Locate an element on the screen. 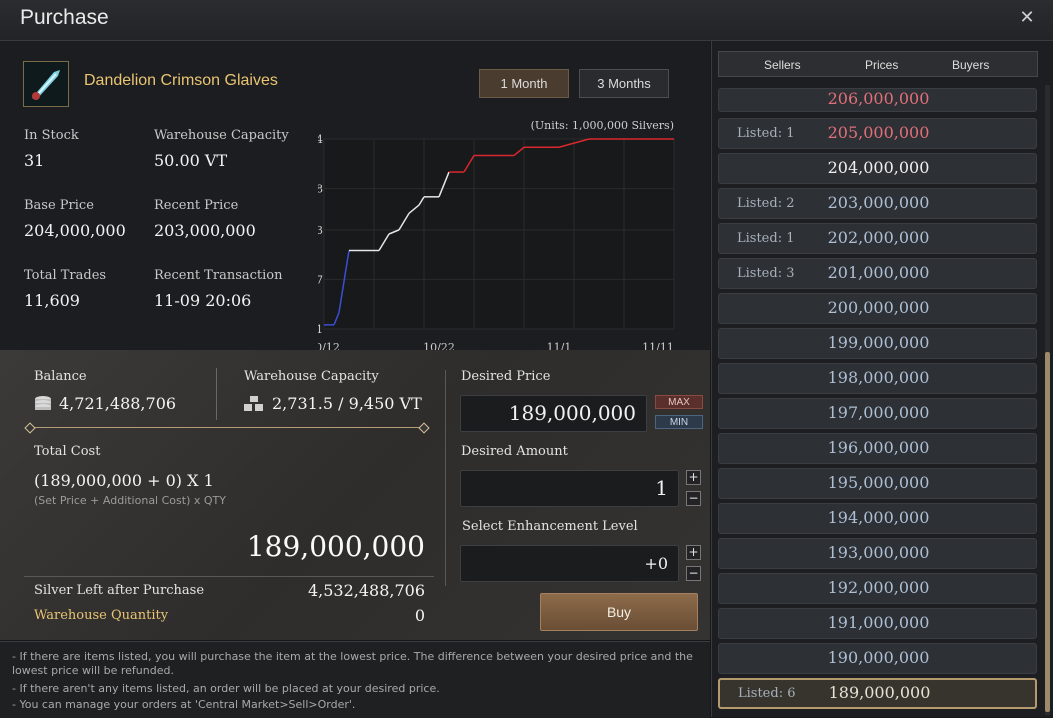  total-divider is located at coordinates (229, 576).